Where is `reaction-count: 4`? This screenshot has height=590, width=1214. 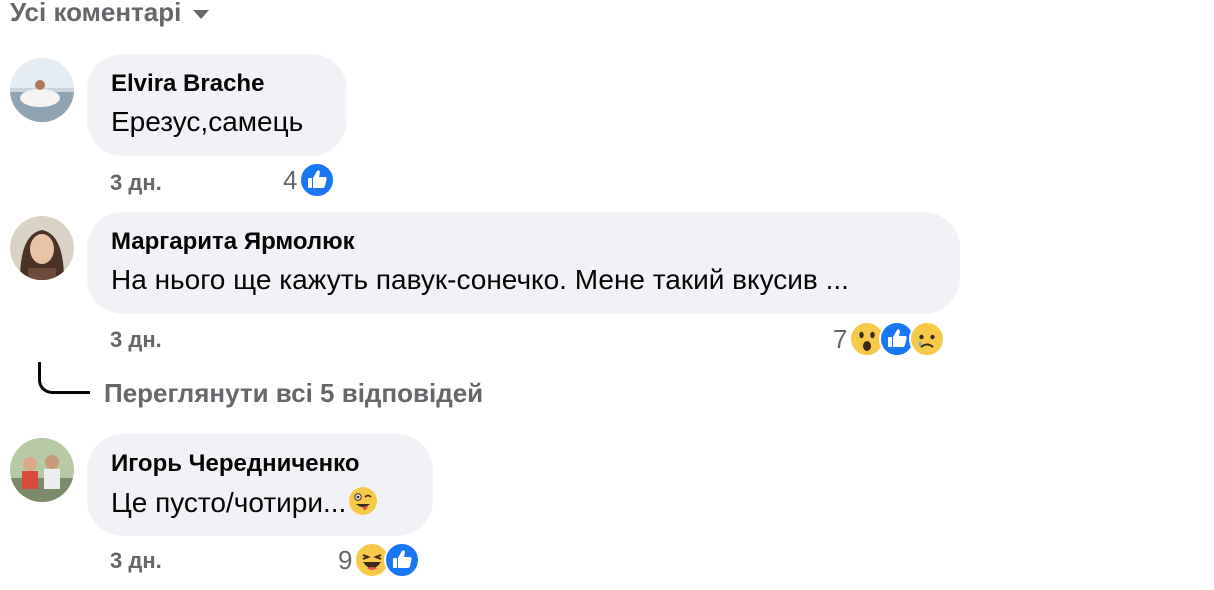
reaction-count: 4 is located at coordinates (290, 179).